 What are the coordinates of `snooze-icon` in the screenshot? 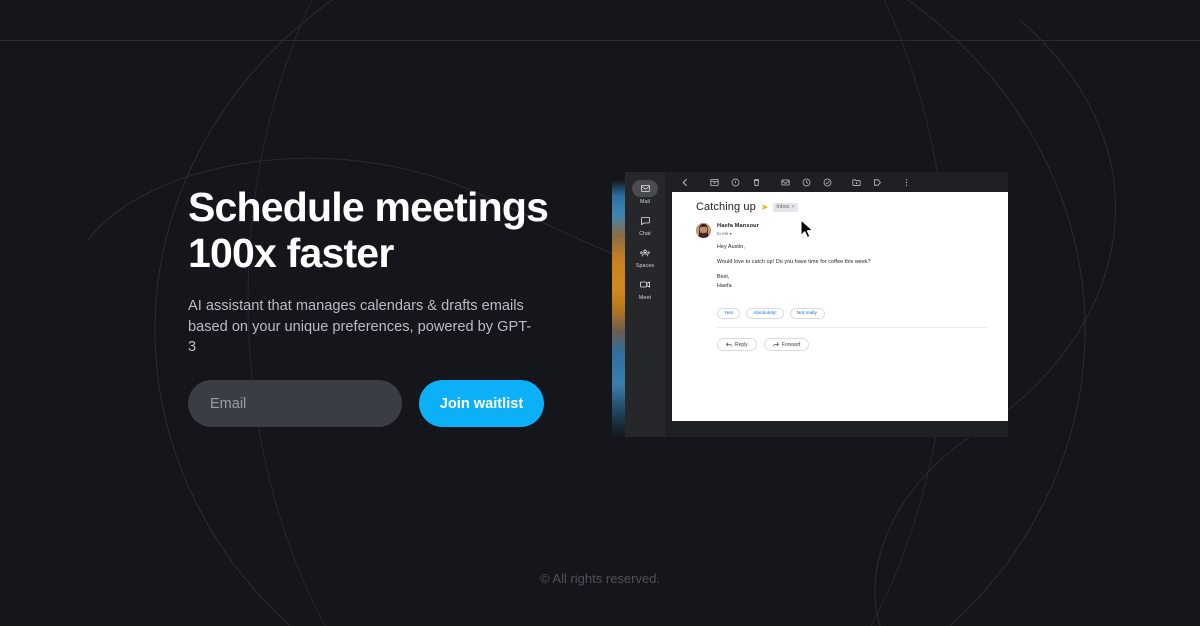 It's located at (806, 182).